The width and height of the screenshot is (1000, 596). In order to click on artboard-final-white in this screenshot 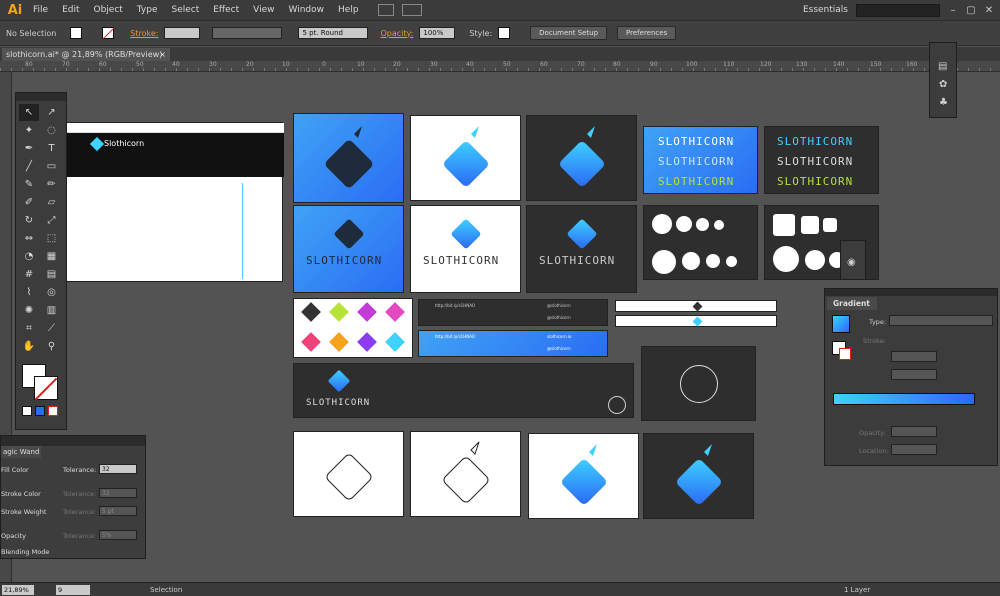, I will do `click(583, 476)`.